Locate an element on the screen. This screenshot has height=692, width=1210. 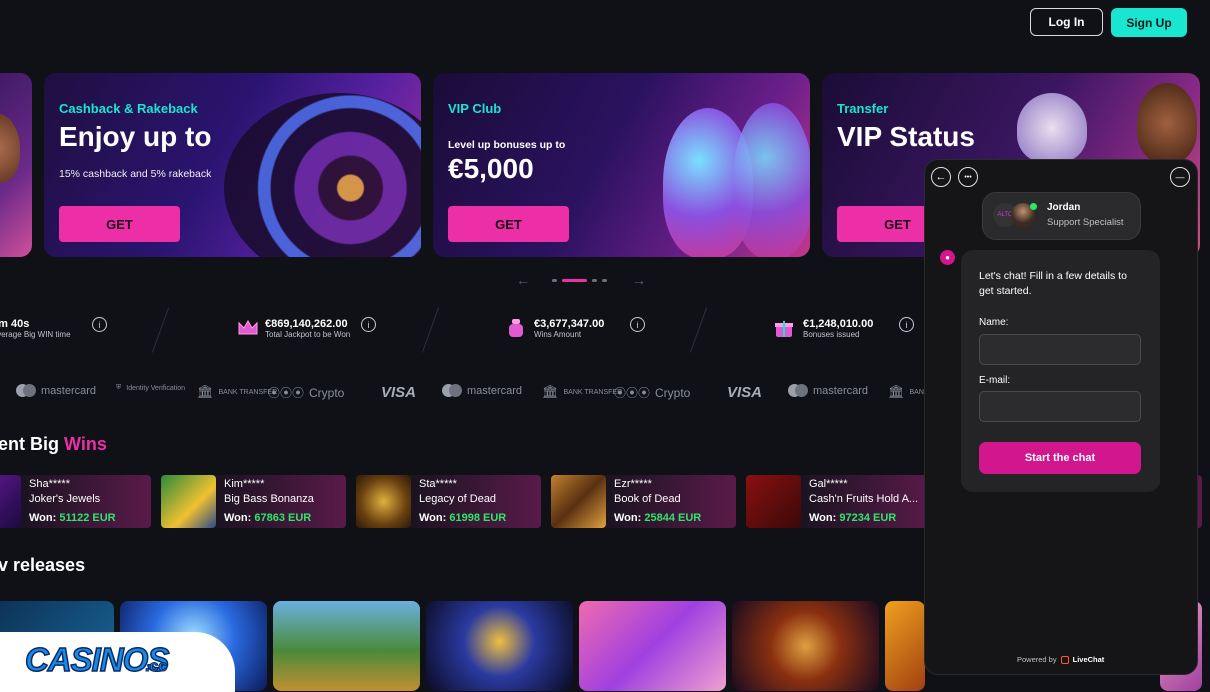
email-field is located at coordinates (1060, 406).